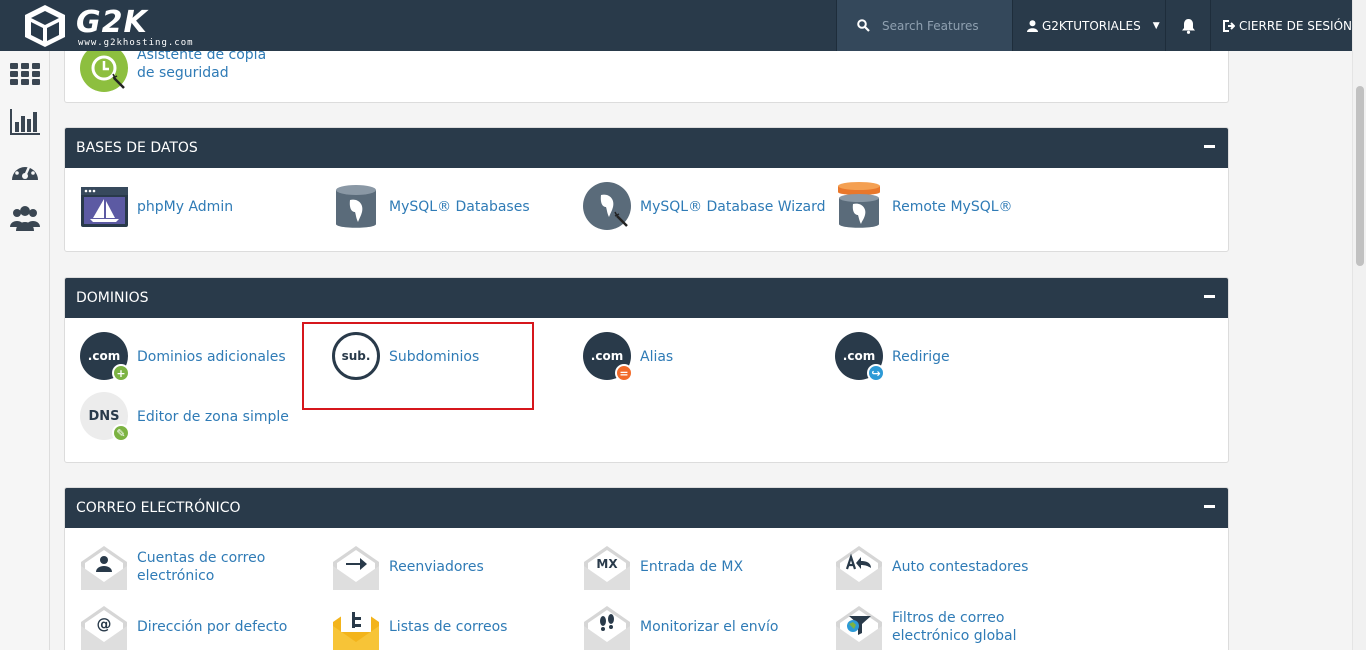  I want to click on panel-title-domains: DOMINIOS, so click(112, 298).